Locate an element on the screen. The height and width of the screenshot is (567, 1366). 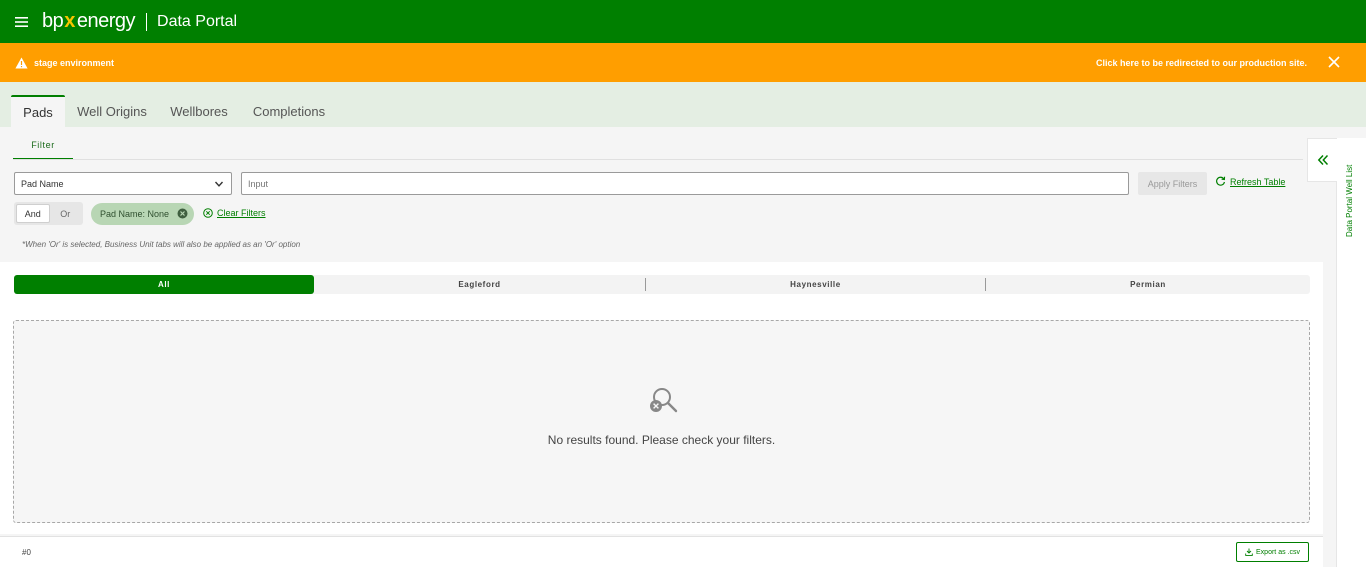
logo-x: x is located at coordinates (69, 21).